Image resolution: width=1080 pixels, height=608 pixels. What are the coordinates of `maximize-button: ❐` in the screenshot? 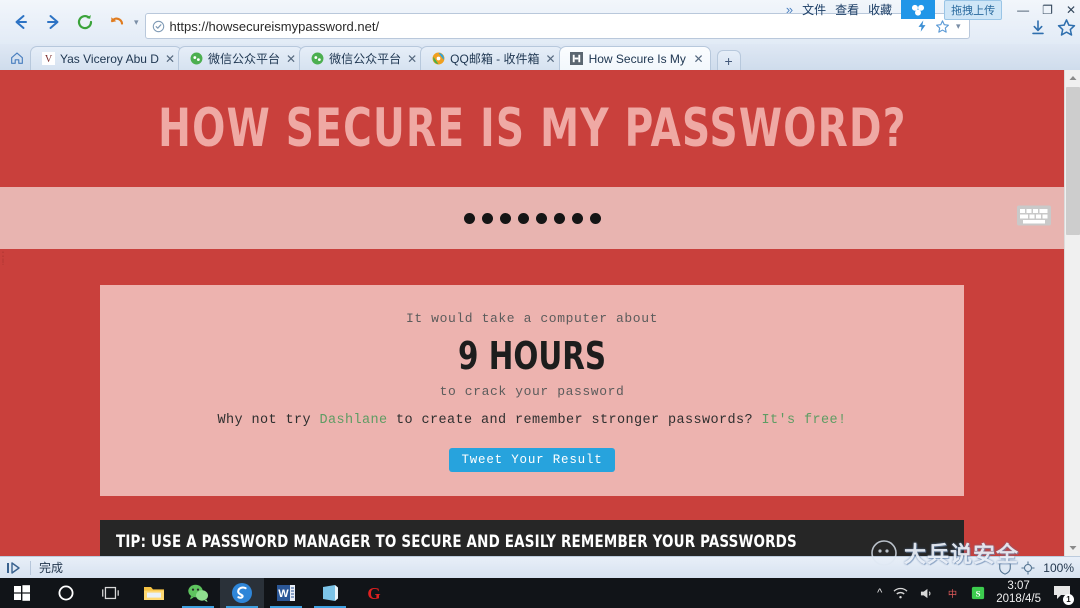 It's located at (1047, 10).